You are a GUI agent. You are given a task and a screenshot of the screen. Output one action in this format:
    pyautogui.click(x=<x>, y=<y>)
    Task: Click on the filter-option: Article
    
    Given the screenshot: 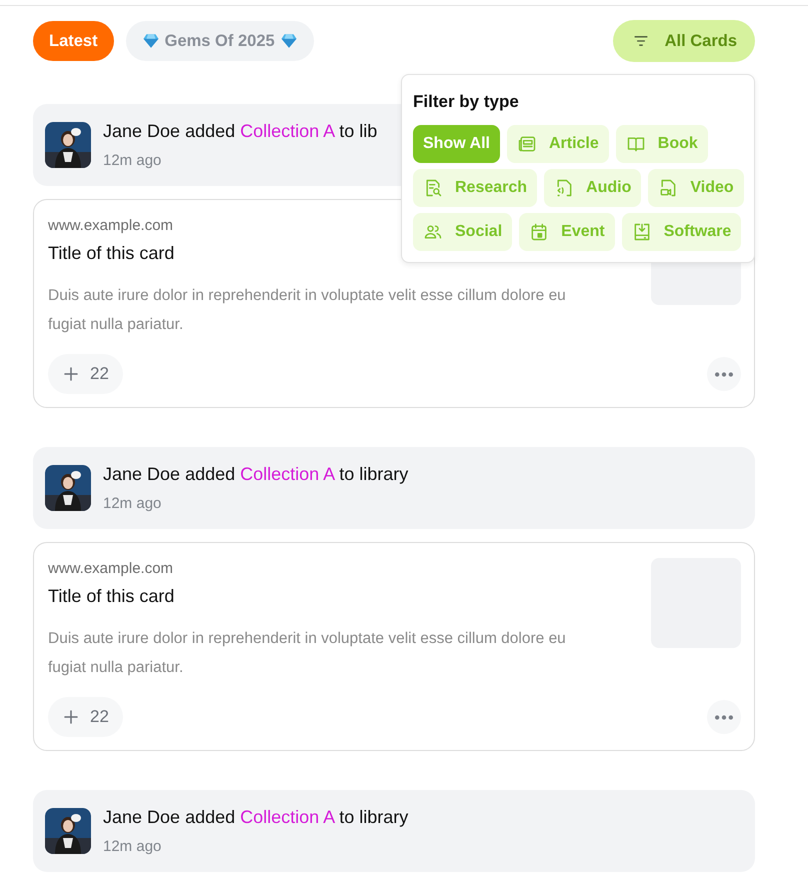 What is the action you would take?
    pyautogui.click(x=557, y=143)
    